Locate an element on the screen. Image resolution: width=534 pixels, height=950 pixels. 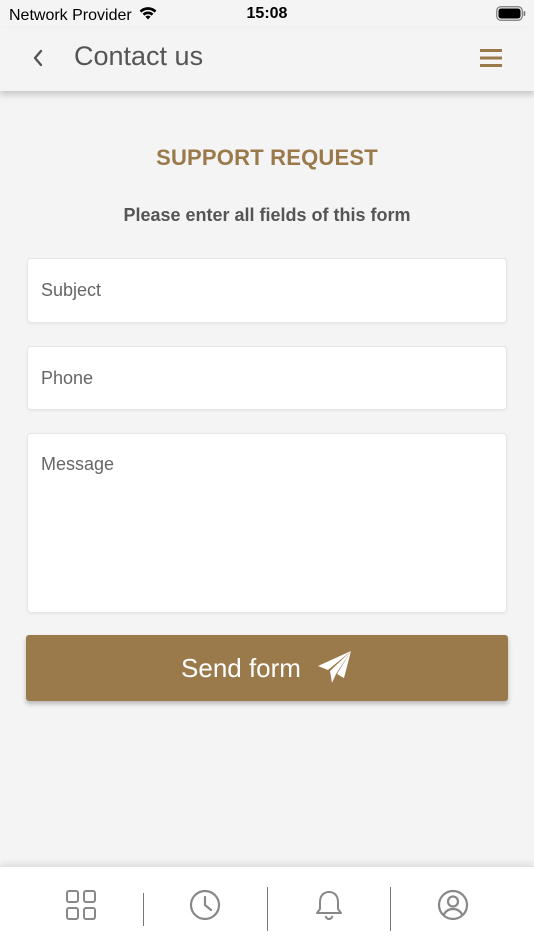
send-form-button: Send form is located at coordinates (267, 668).